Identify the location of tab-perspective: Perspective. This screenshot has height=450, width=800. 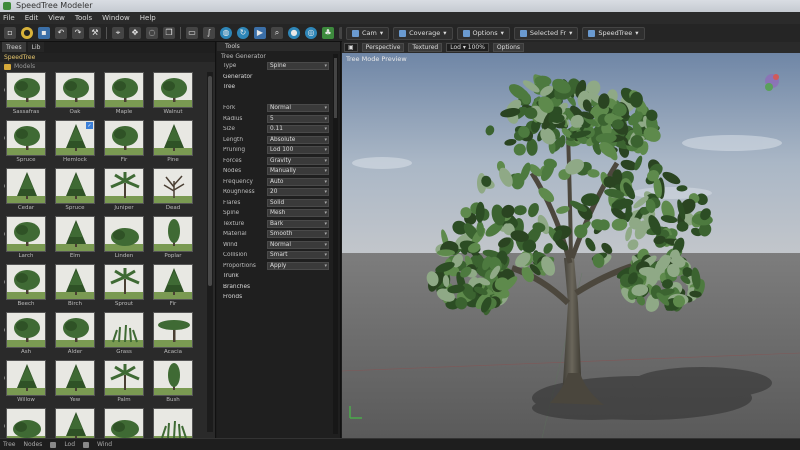
(383, 47).